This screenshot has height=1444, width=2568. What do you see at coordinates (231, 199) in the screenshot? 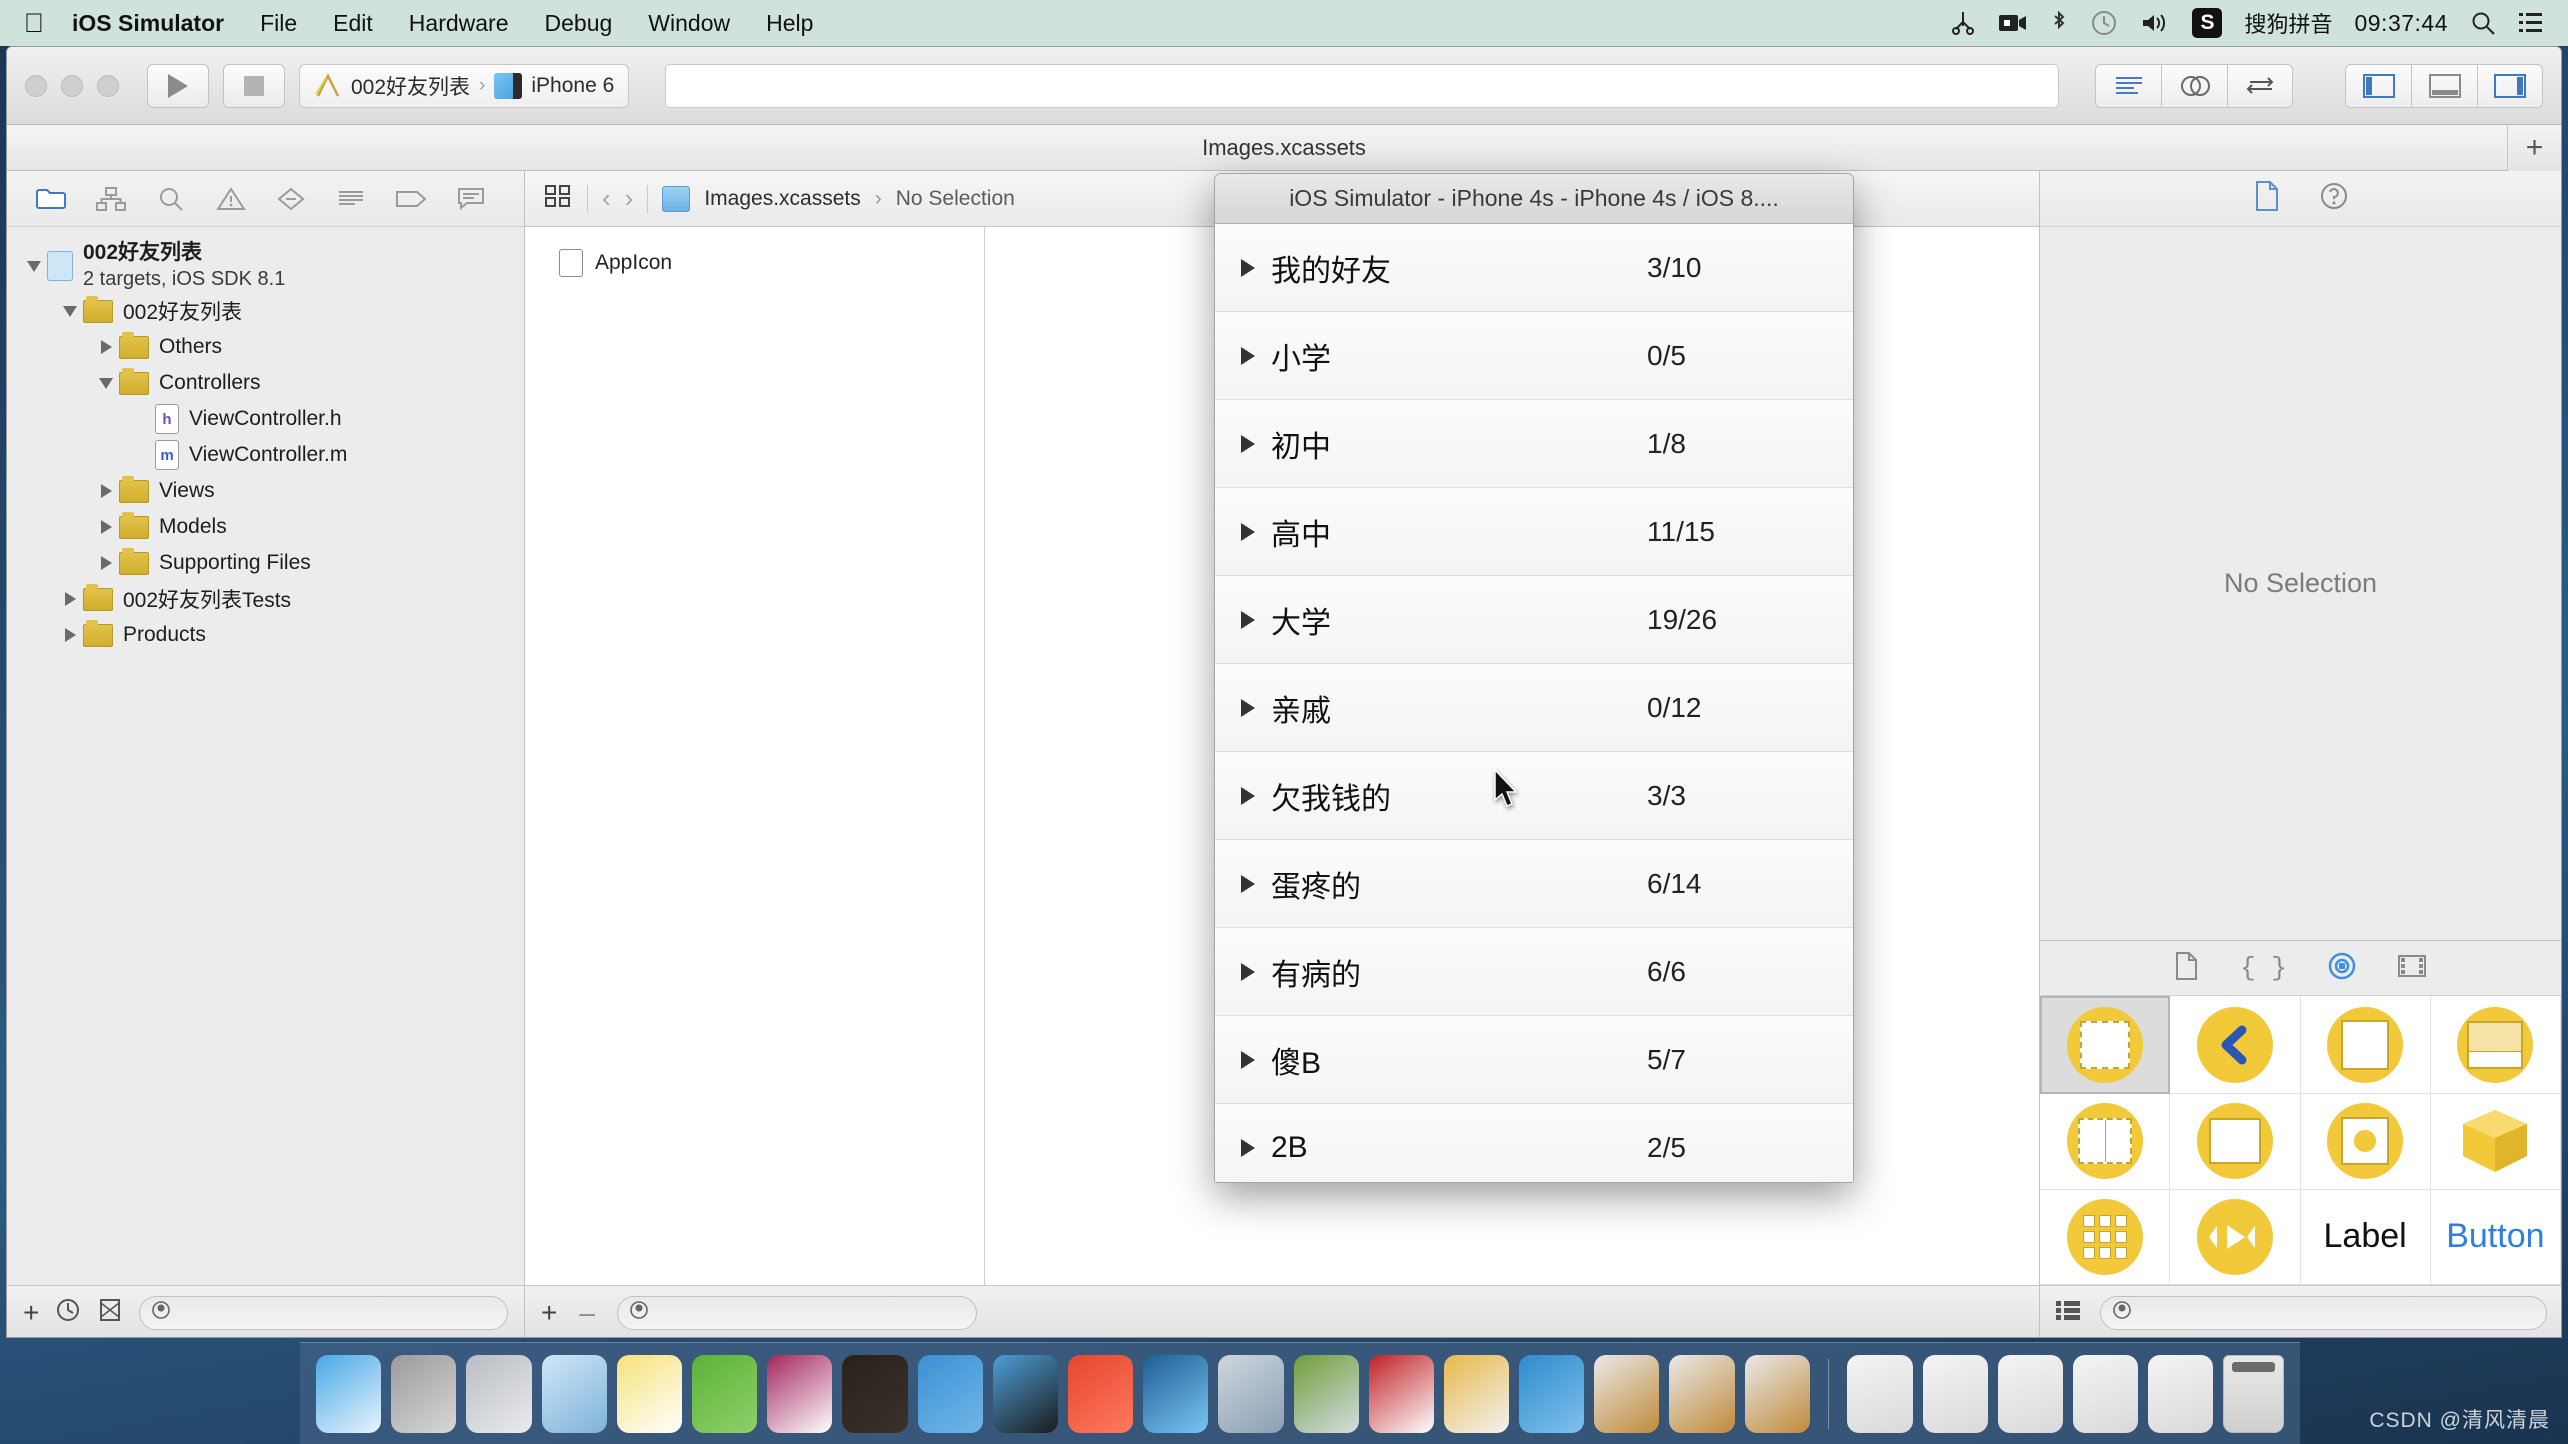
I see `issue-navigator-icon` at bounding box center [231, 199].